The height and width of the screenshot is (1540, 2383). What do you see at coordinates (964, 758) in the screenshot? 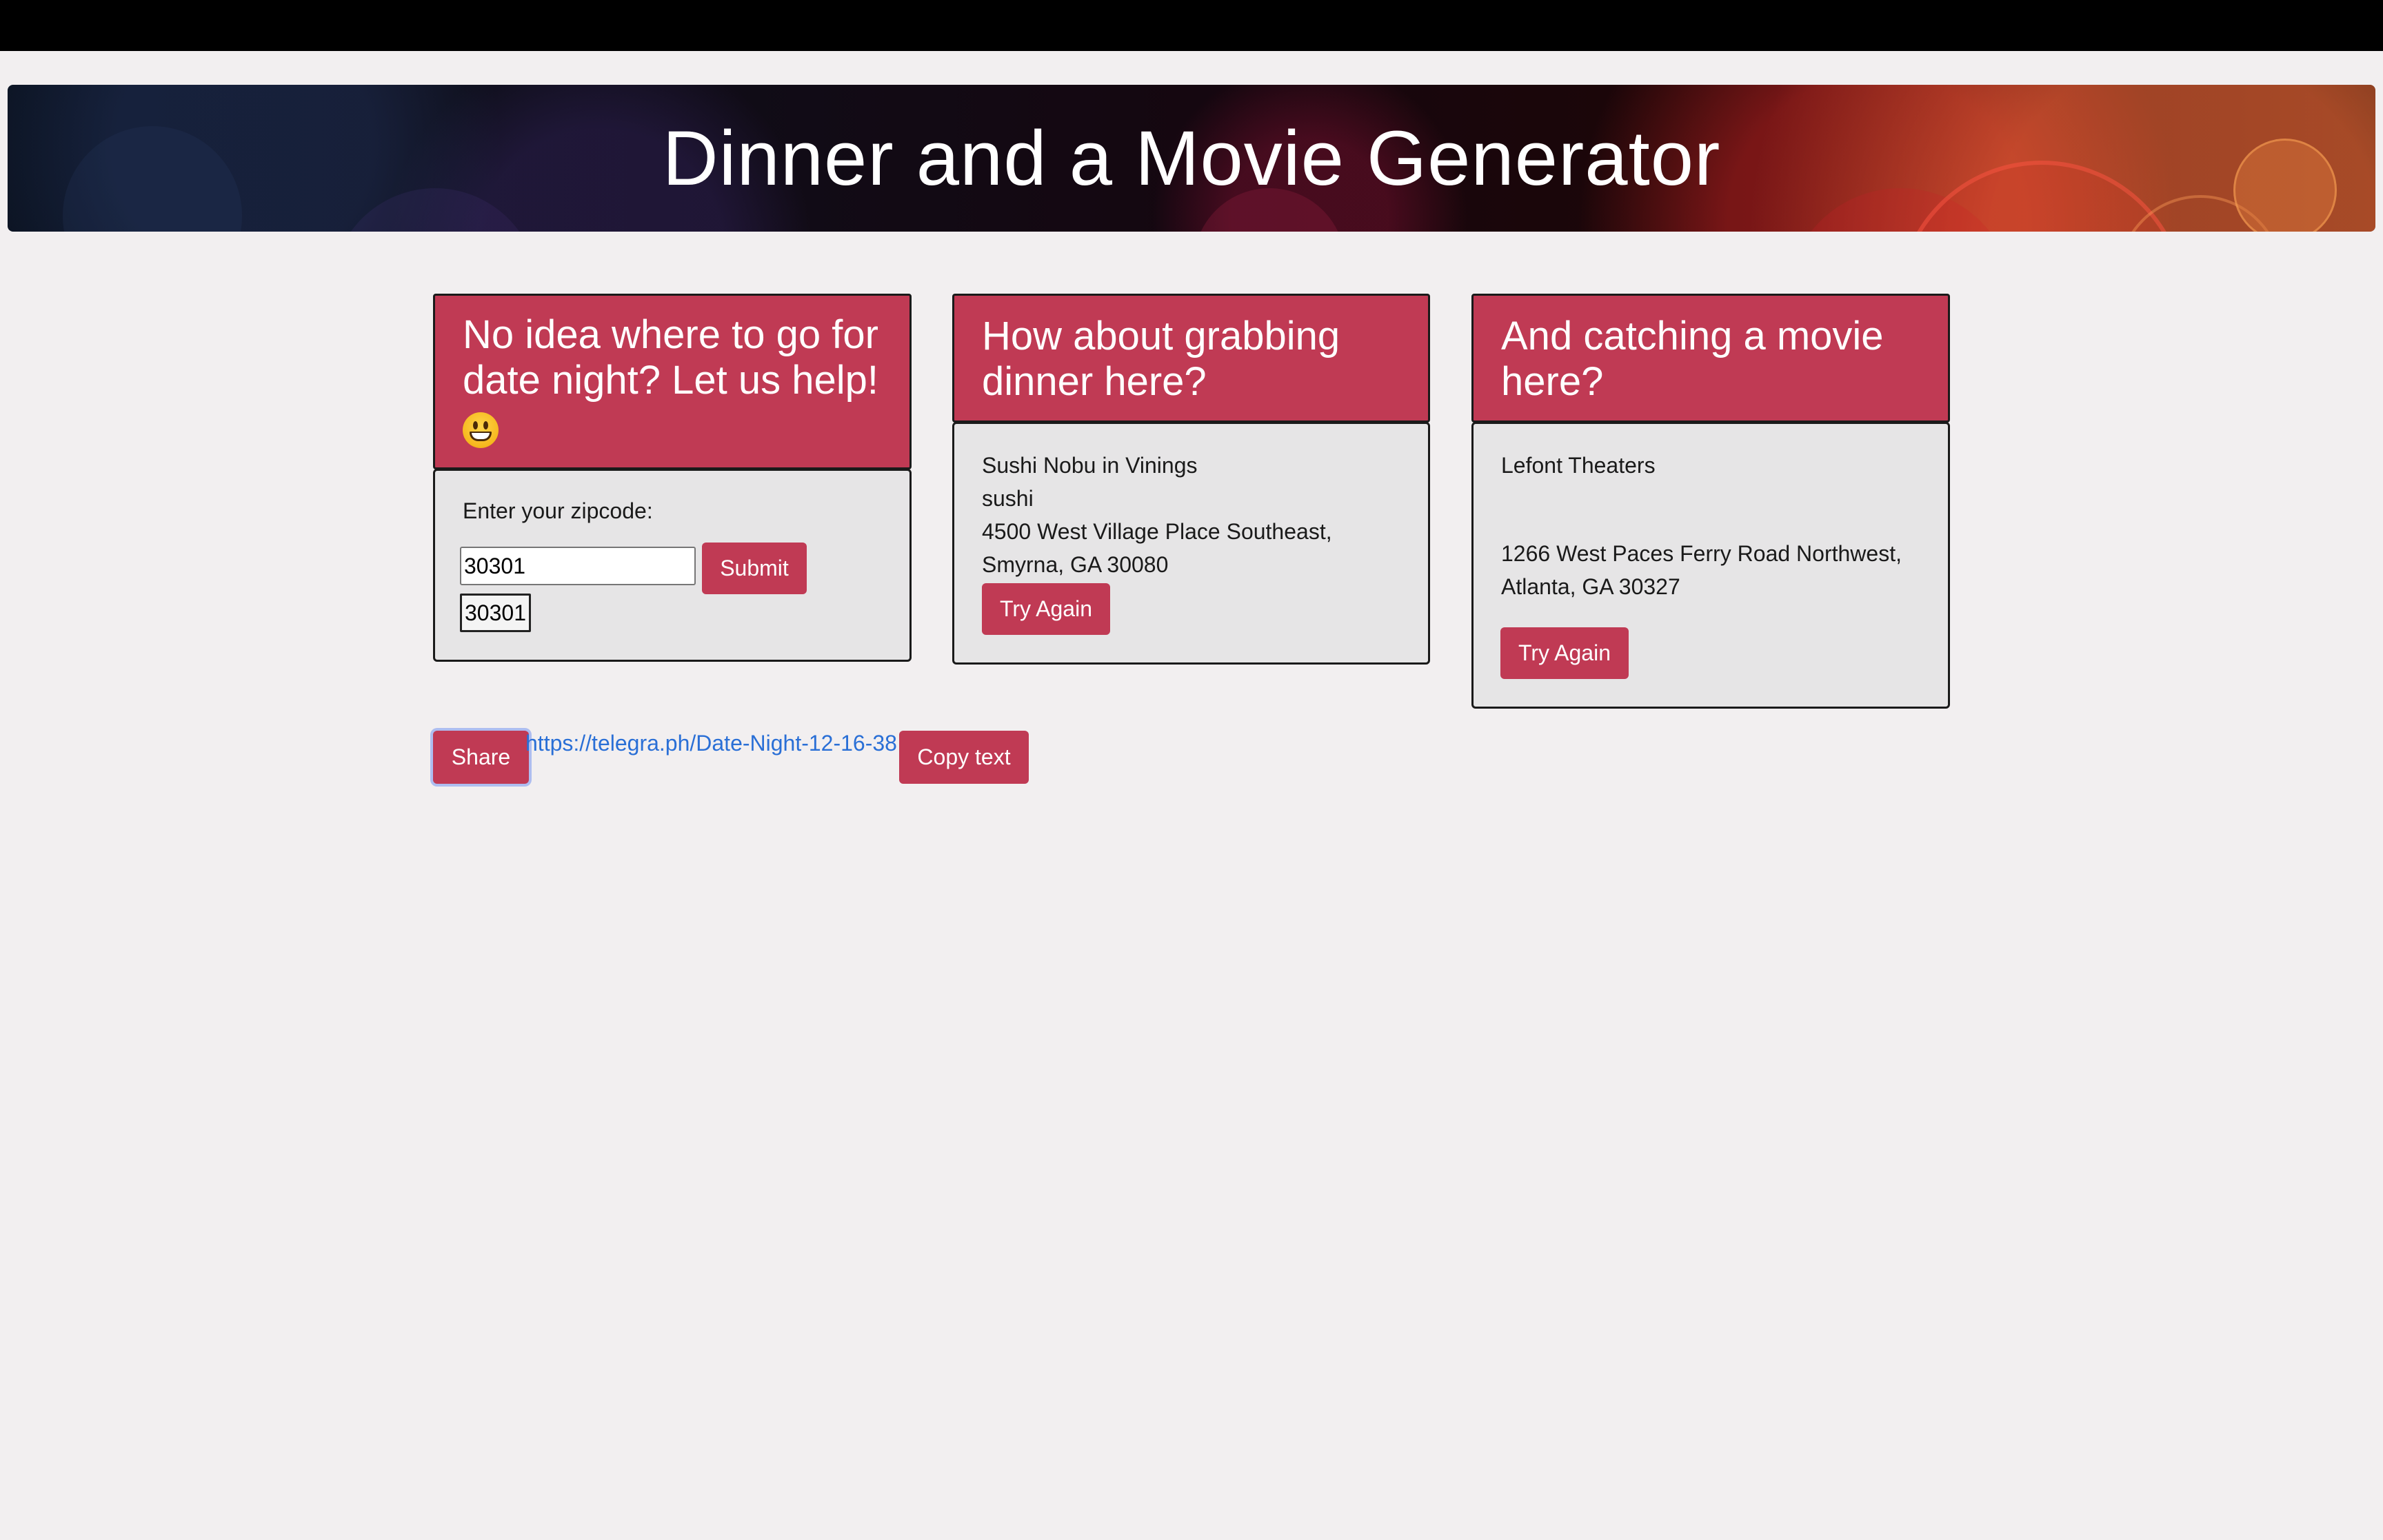
I see `copy-text-button: Copy text` at bounding box center [964, 758].